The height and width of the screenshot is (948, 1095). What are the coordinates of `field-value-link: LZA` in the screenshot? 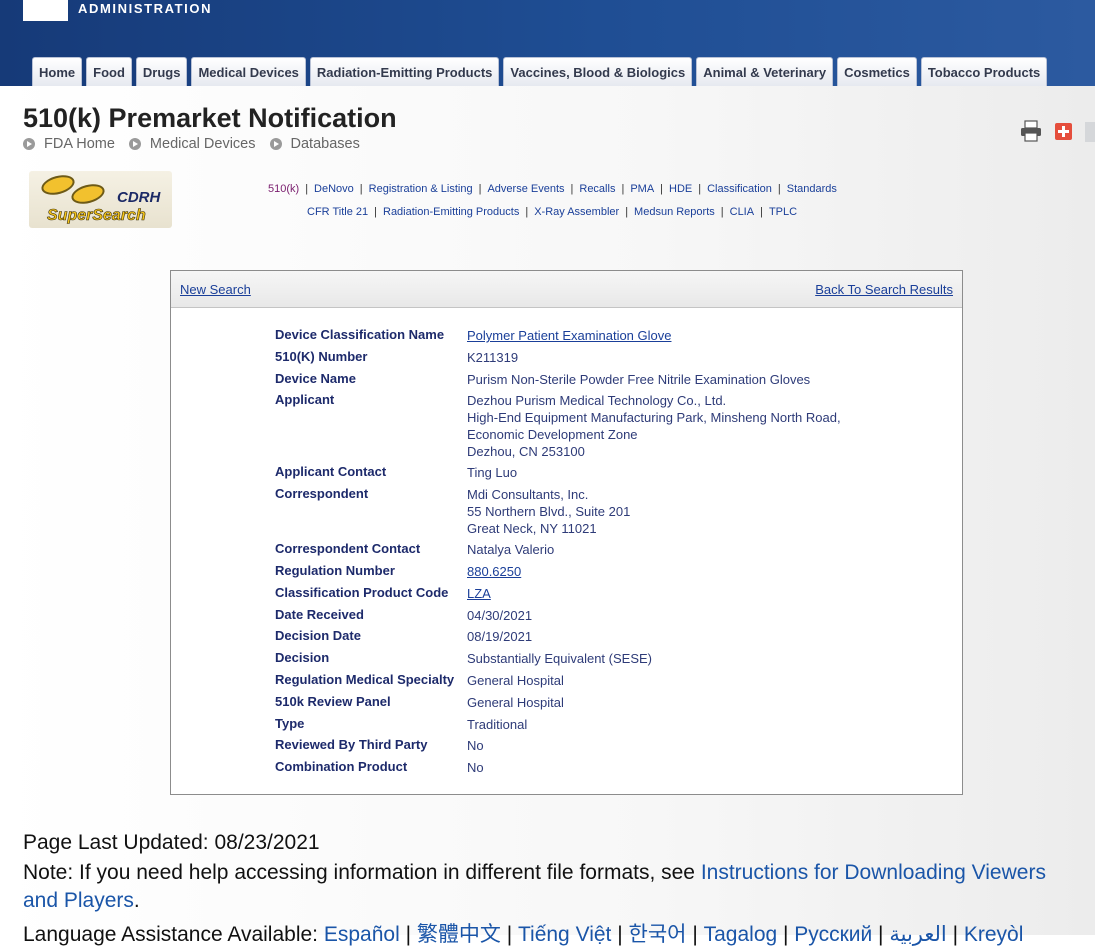 It's located at (479, 593).